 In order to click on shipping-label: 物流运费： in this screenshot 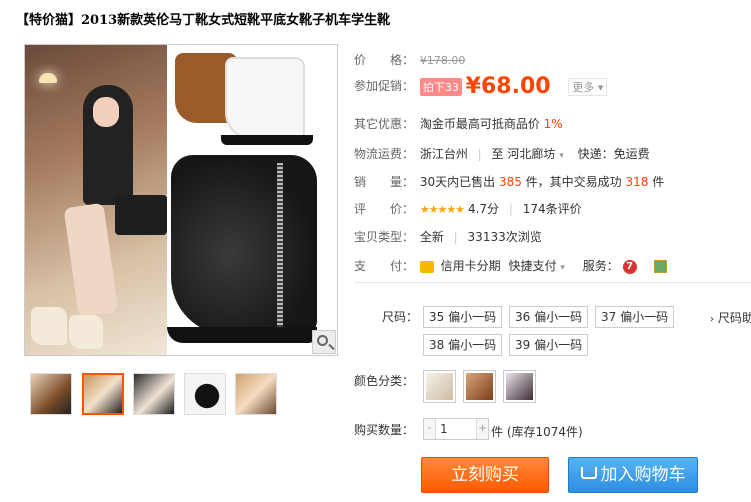, I will do `click(384, 154)`.